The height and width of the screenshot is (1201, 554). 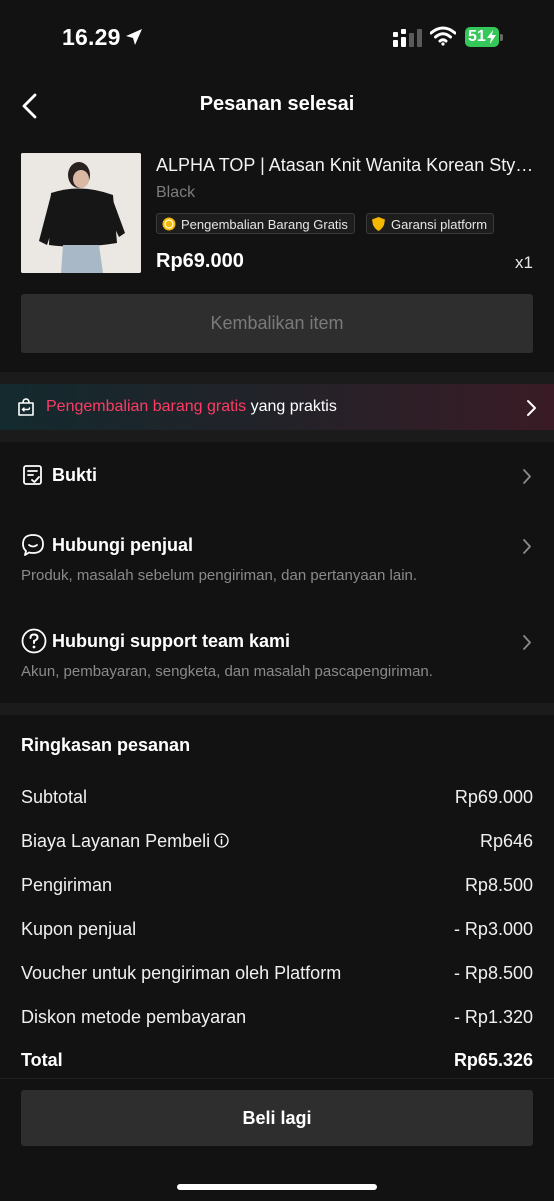 What do you see at coordinates (79, 929) in the screenshot?
I see `summary-label: Kupon penjual` at bounding box center [79, 929].